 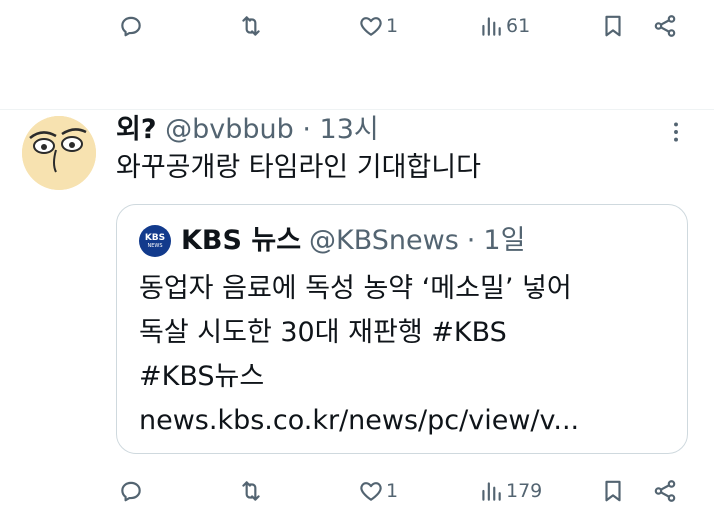 I want to click on quoted-timestamp: 1일, so click(x=504, y=240).